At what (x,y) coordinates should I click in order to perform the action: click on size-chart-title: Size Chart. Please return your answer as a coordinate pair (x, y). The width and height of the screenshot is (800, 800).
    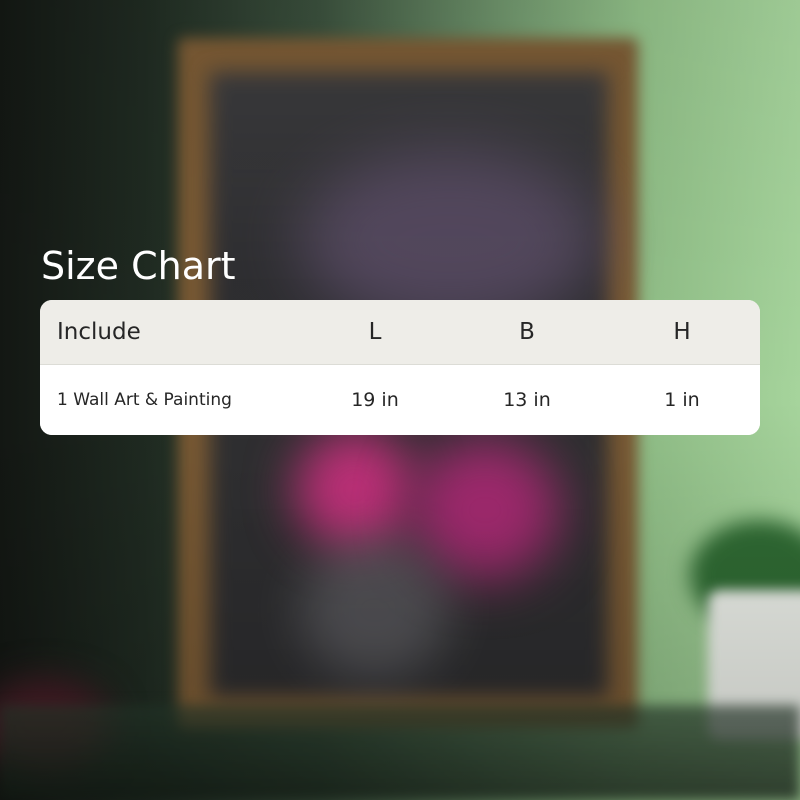
    Looking at the image, I should click on (138, 266).